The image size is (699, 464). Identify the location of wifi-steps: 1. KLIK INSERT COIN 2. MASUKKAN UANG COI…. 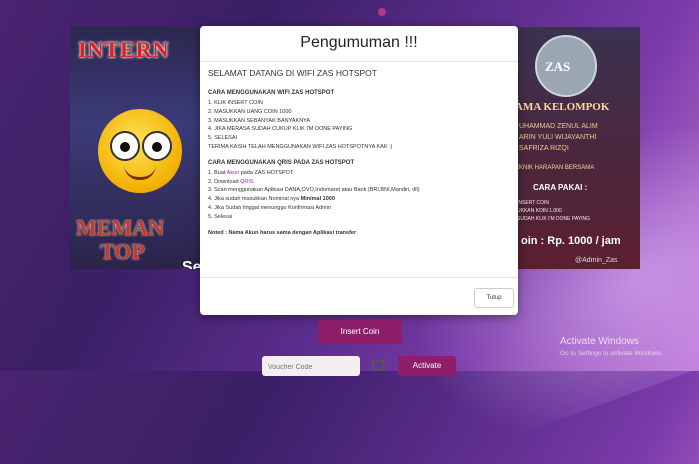
(360, 125).